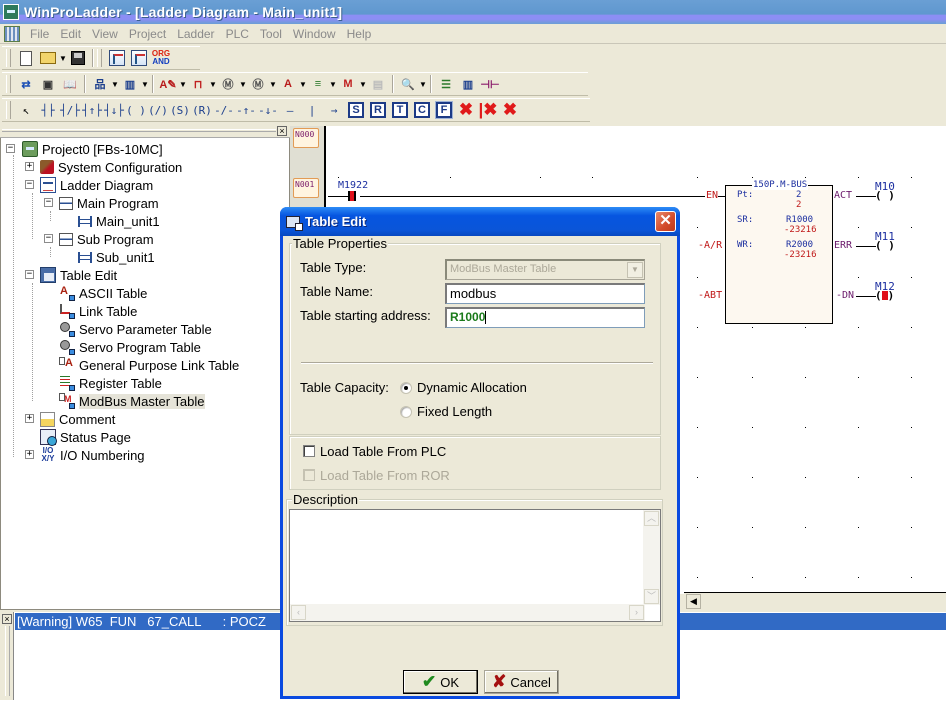 This screenshot has height=711, width=946. Describe the element at coordinates (779, 254) in the screenshot. I see `function-block-modbus` at that location.